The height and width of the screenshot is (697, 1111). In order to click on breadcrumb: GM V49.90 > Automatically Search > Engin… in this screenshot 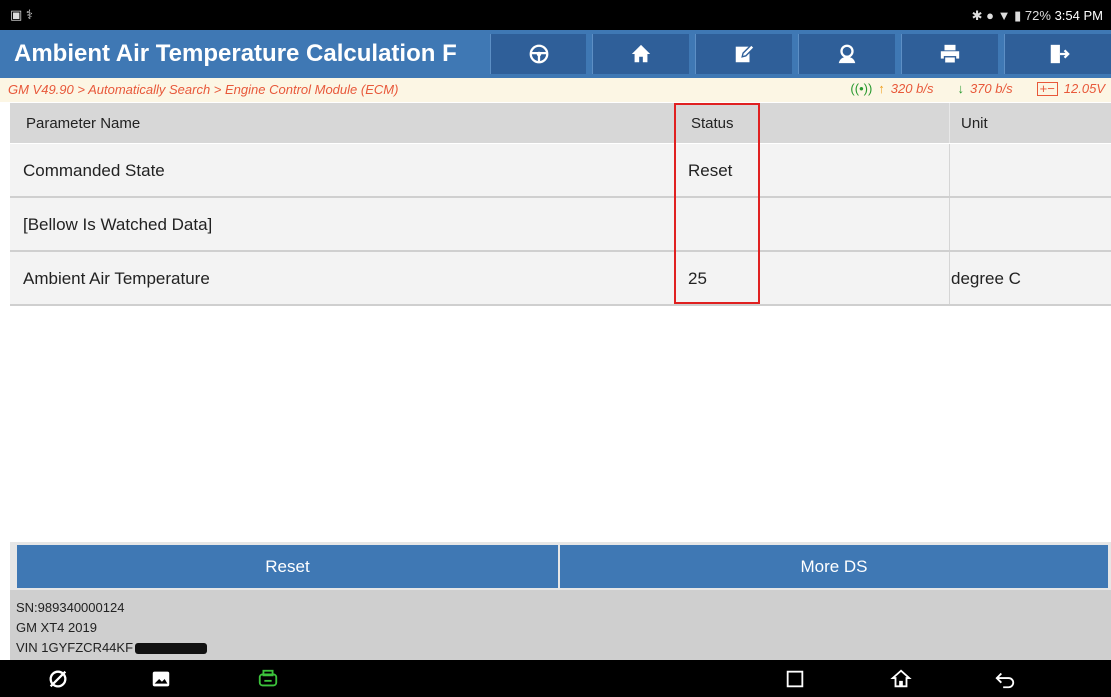, I will do `click(203, 89)`.